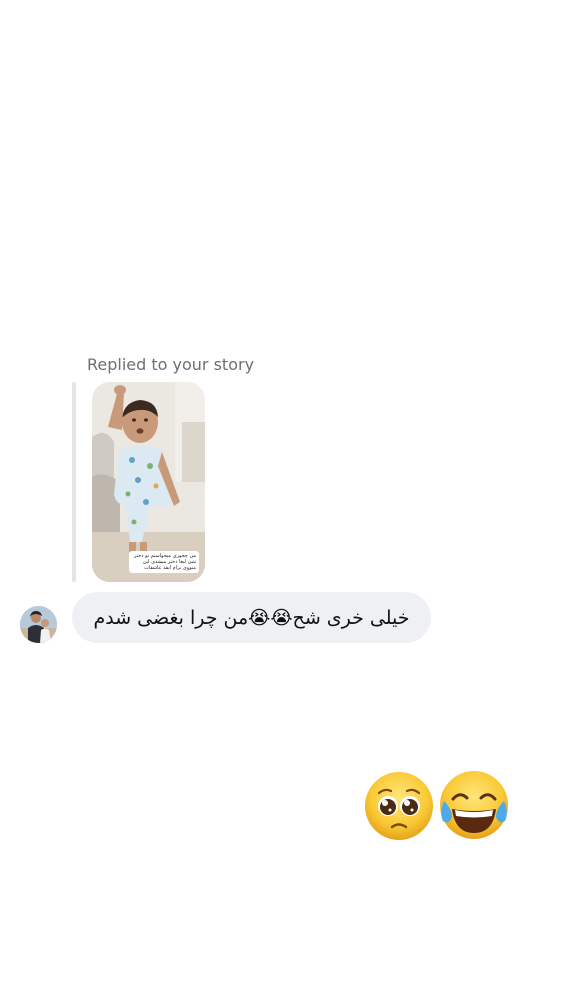  What do you see at coordinates (170, 568) in the screenshot?
I see `story-overlay-line: منووی برام انقد عاشقات` at bounding box center [170, 568].